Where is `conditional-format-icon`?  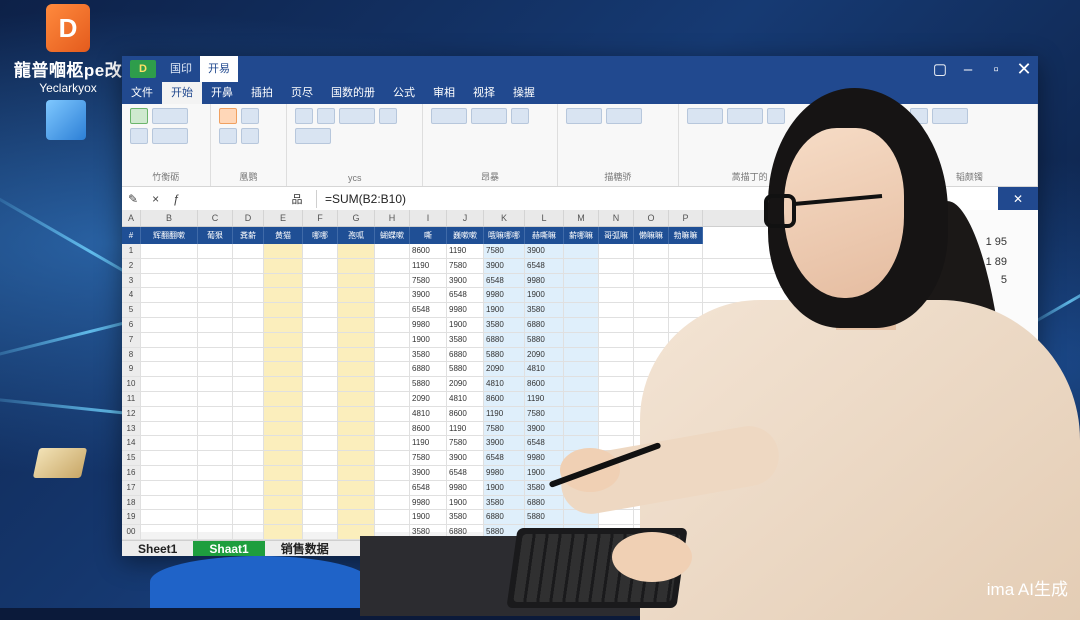 conditional-format-icon is located at coordinates (623, 116).